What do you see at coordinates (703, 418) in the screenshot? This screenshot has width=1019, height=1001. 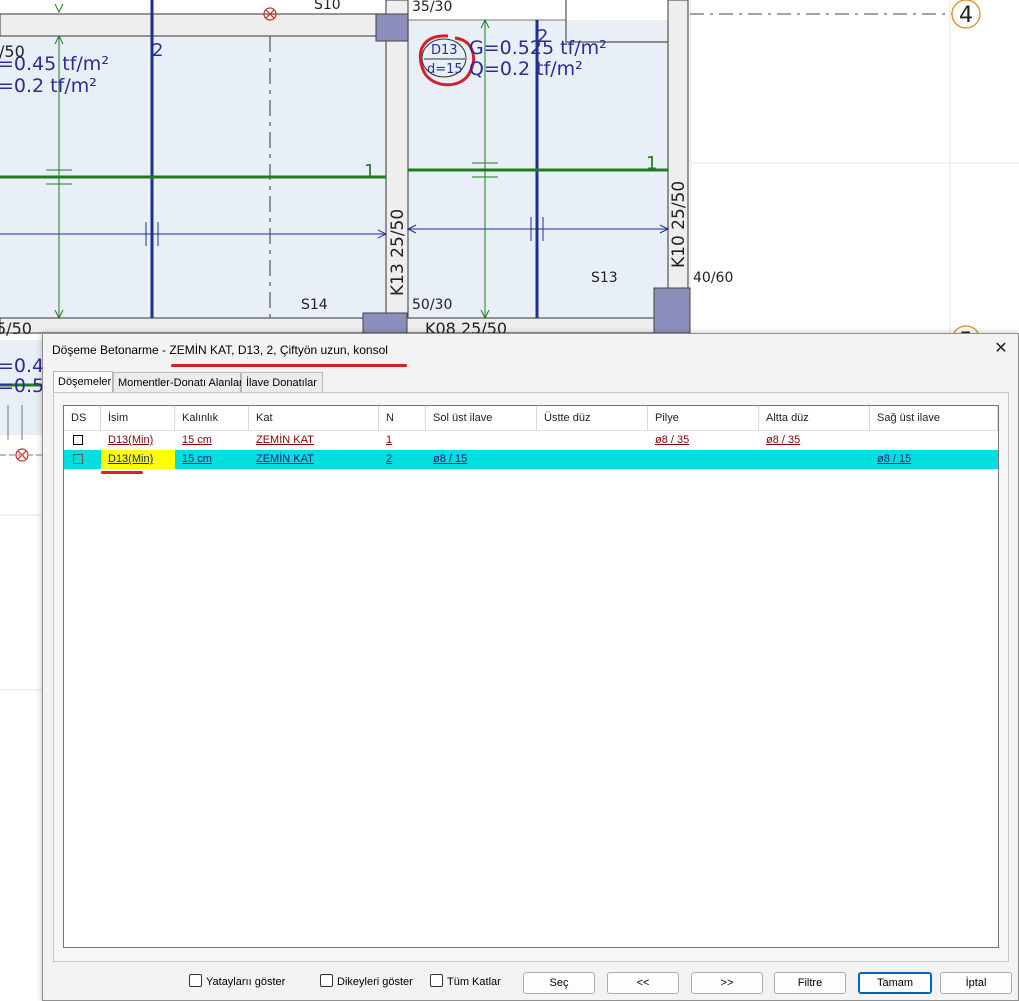 I see `col-header-pilye: Pilye` at bounding box center [703, 418].